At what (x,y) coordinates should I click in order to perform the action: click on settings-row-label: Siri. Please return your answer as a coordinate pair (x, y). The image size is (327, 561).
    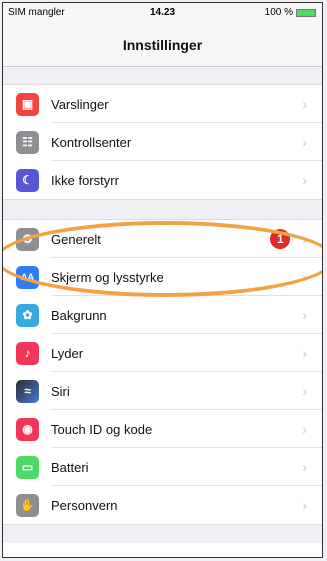
    Looking at the image, I should click on (60, 391).